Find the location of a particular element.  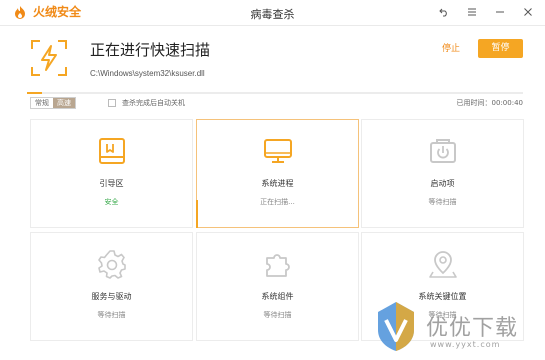

card-status: 安全 is located at coordinates (111, 202).